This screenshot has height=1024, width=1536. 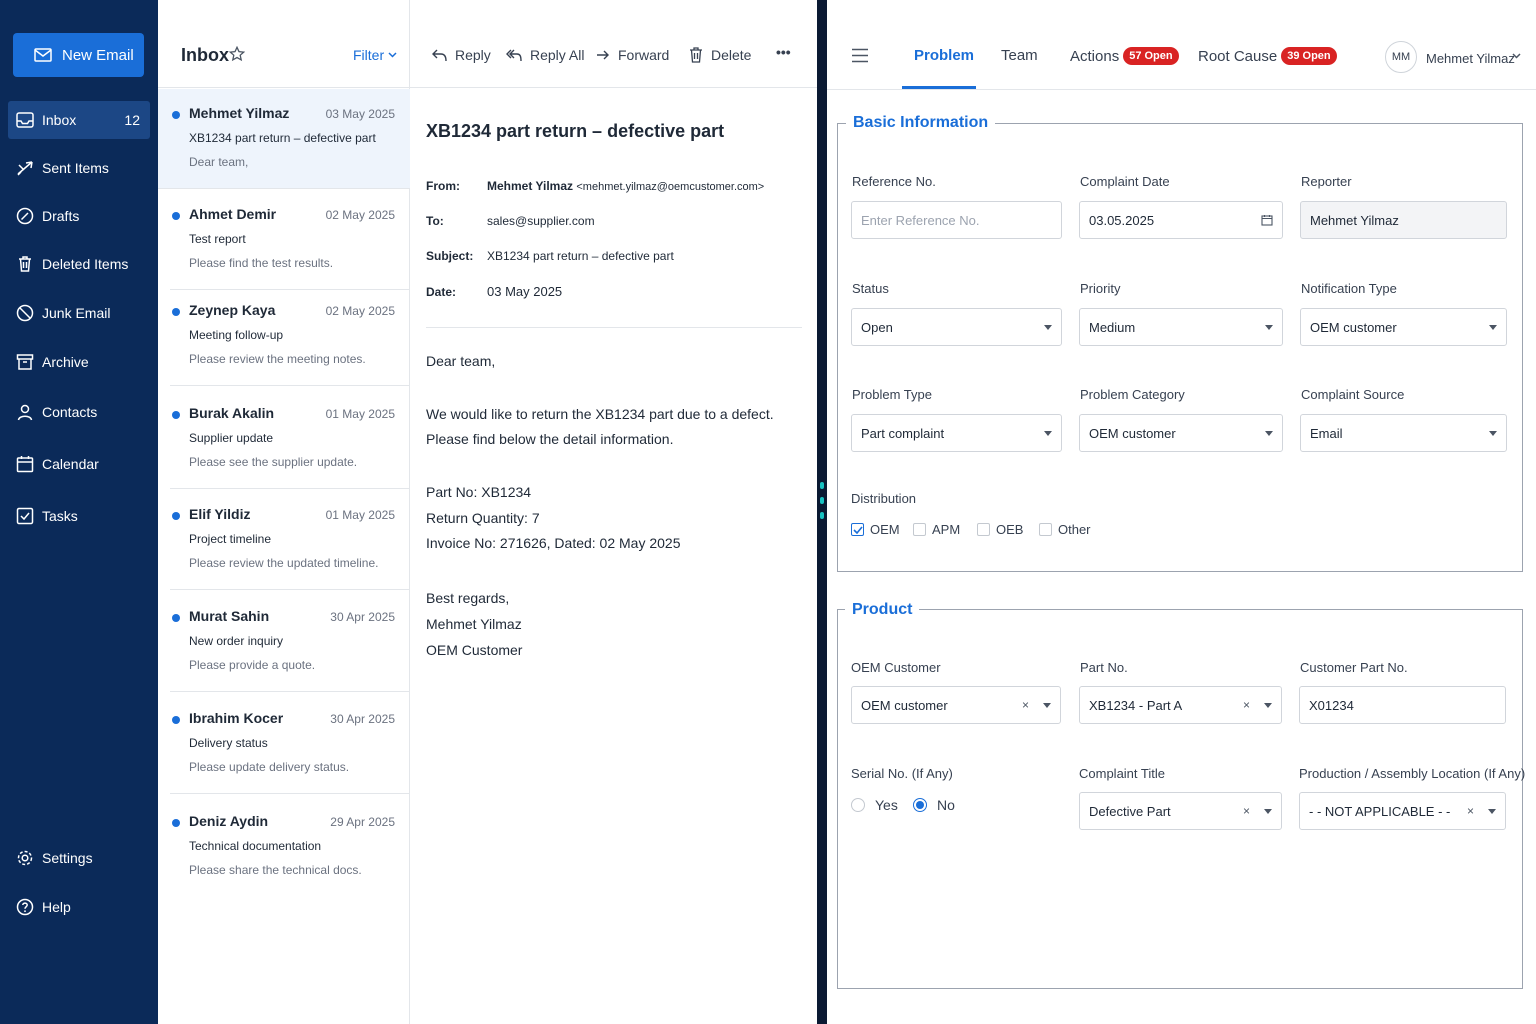 What do you see at coordinates (1180, 705) in the screenshot?
I see `part-no-select: XB1234 - Part A ×` at bounding box center [1180, 705].